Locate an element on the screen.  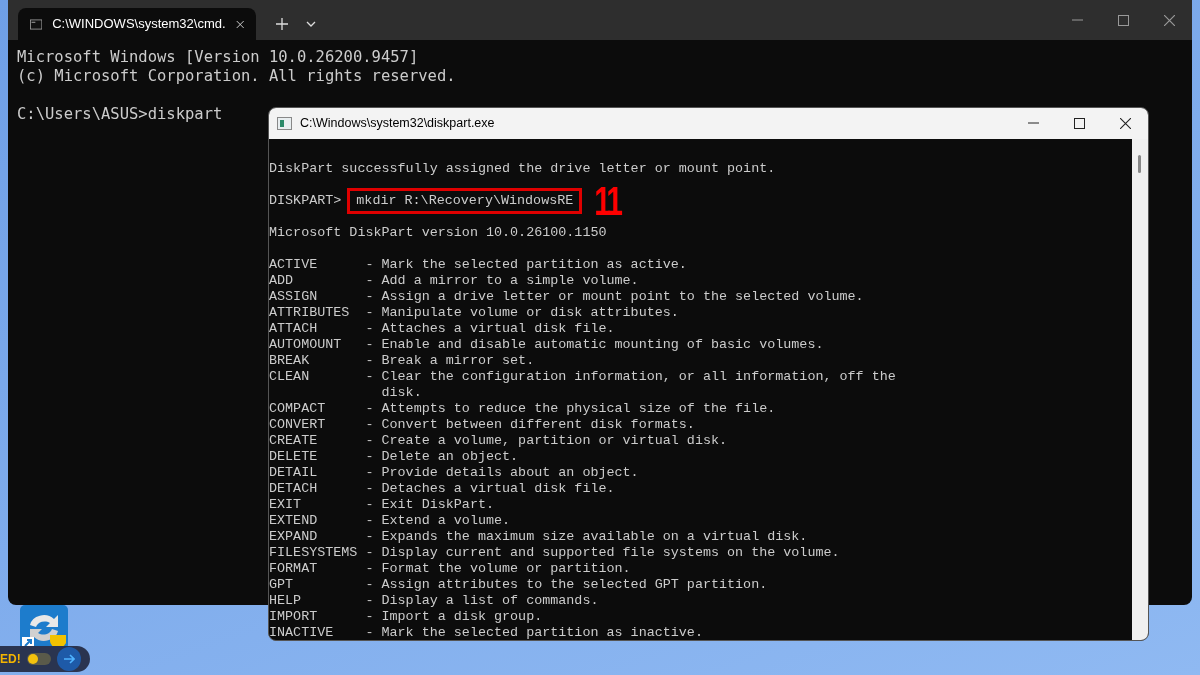
command-description: - Clear the configuration information, or all information, off the is located at coordinates (630, 376).